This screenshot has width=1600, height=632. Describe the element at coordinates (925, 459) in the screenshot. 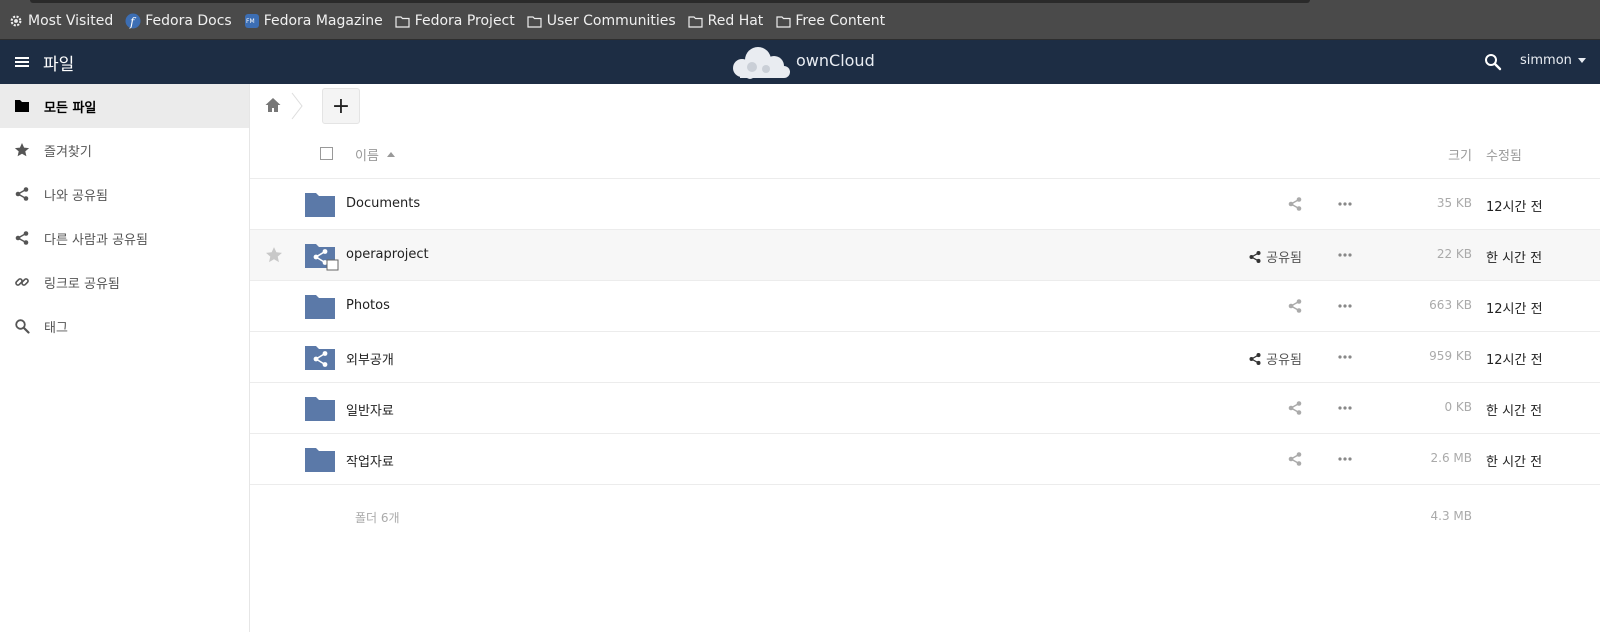

I see `file-row: 작업자료 2.6 MB 한 시간 전` at that location.